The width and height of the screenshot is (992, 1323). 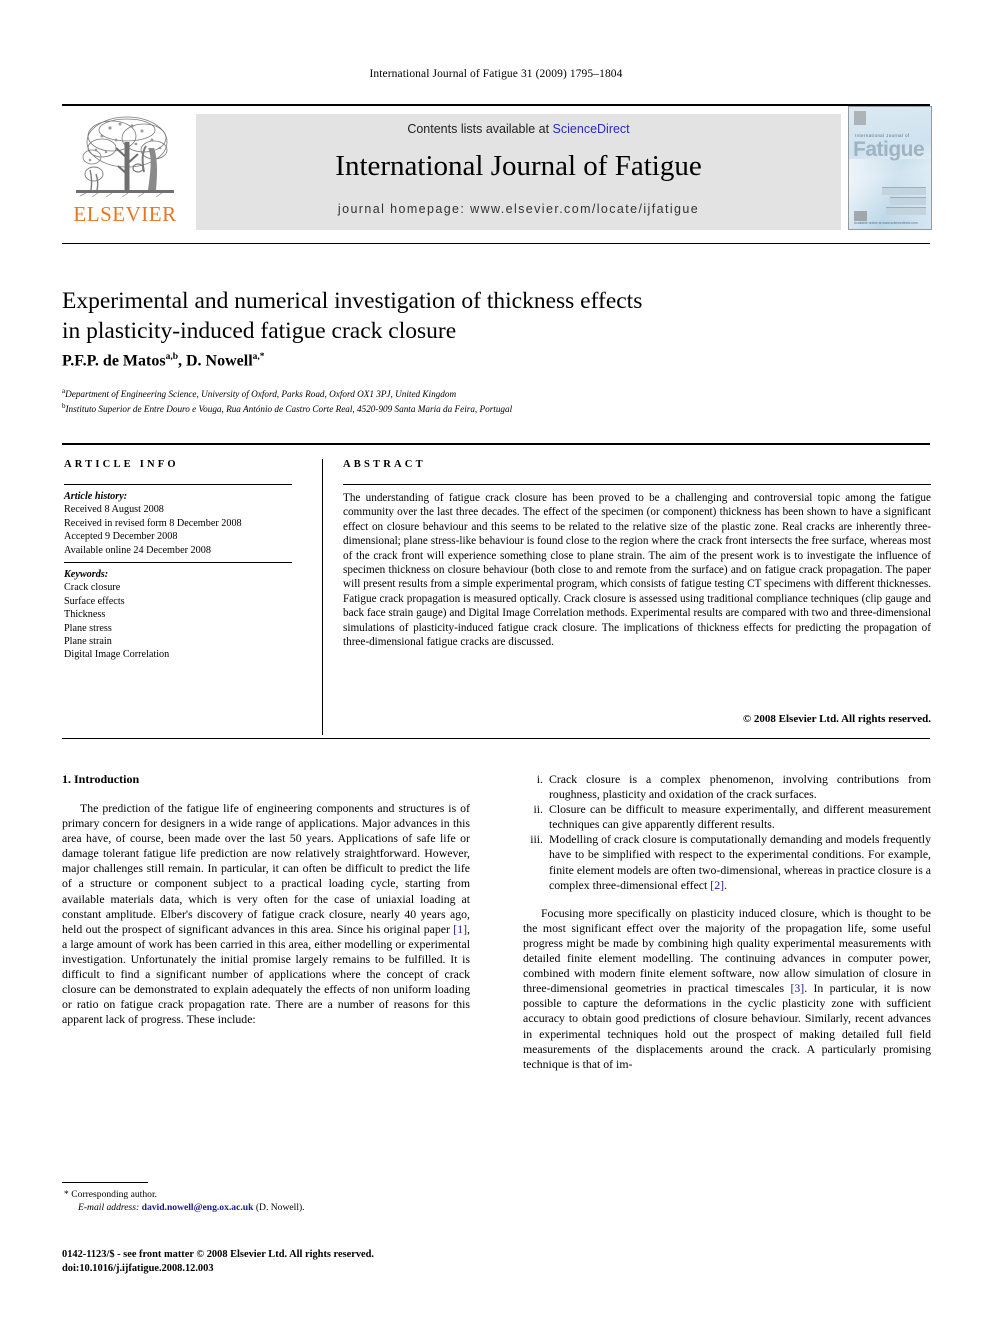 I want to click on author-1-affil-marker: a,b, so click(x=171, y=357).